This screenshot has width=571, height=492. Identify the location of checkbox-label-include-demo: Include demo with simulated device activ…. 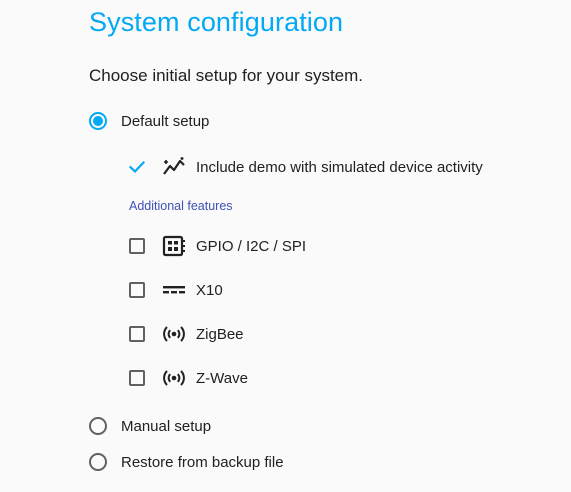
(339, 167).